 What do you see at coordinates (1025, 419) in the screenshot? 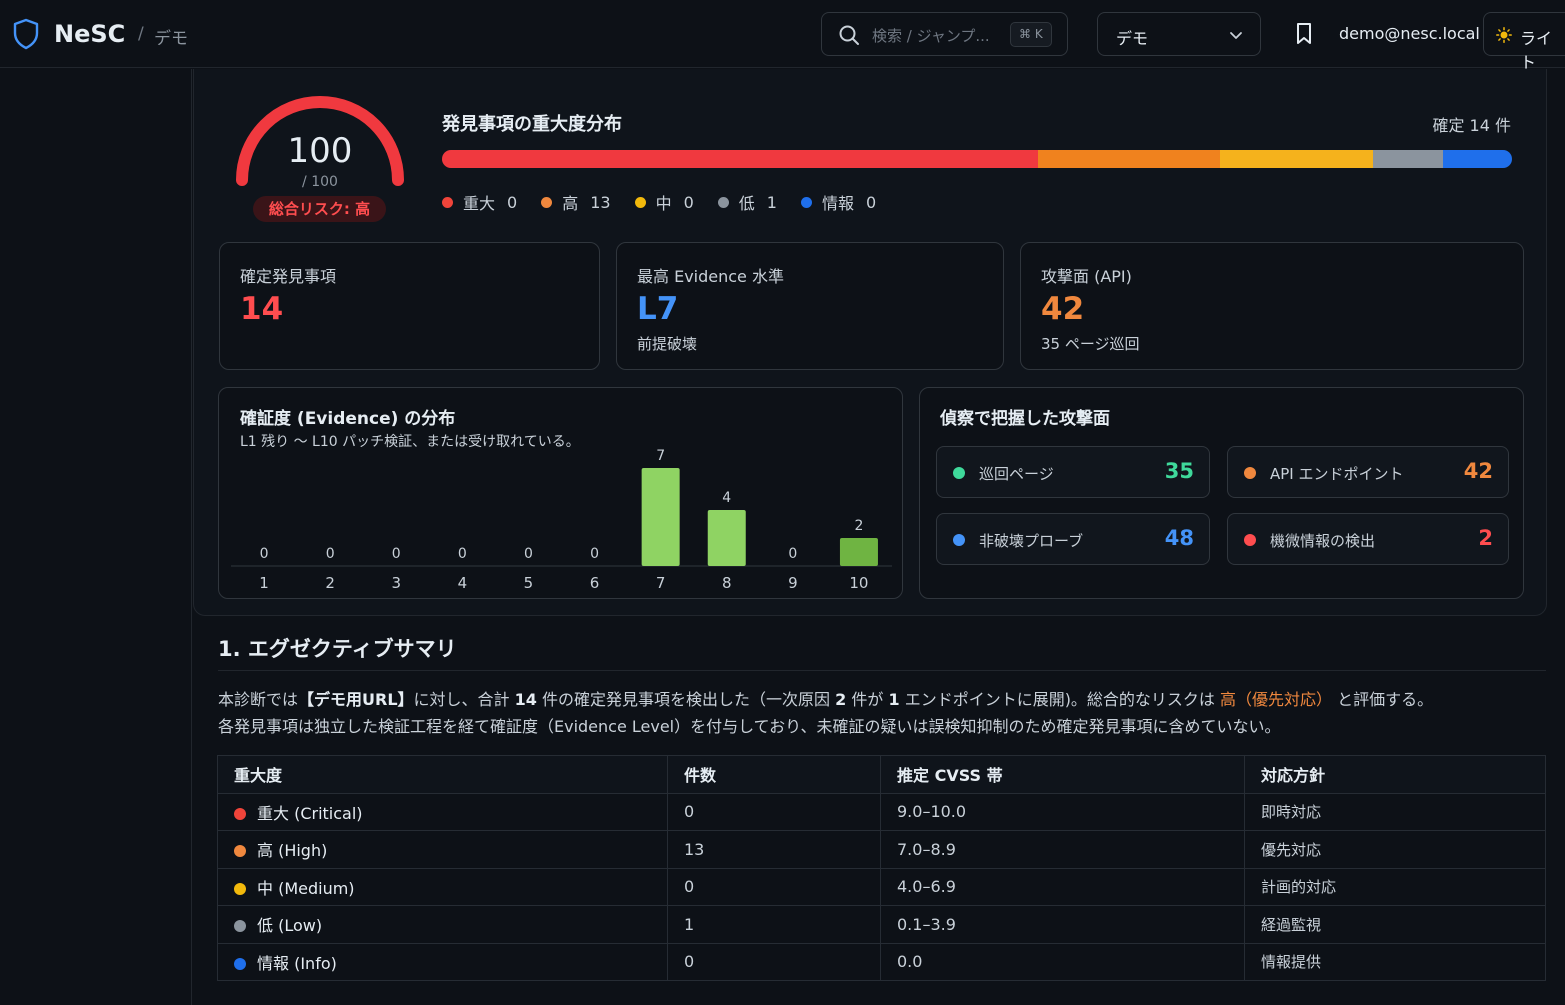
I see `recon-title: 偵察で把握した攻撃面` at bounding box center [1025, 419].